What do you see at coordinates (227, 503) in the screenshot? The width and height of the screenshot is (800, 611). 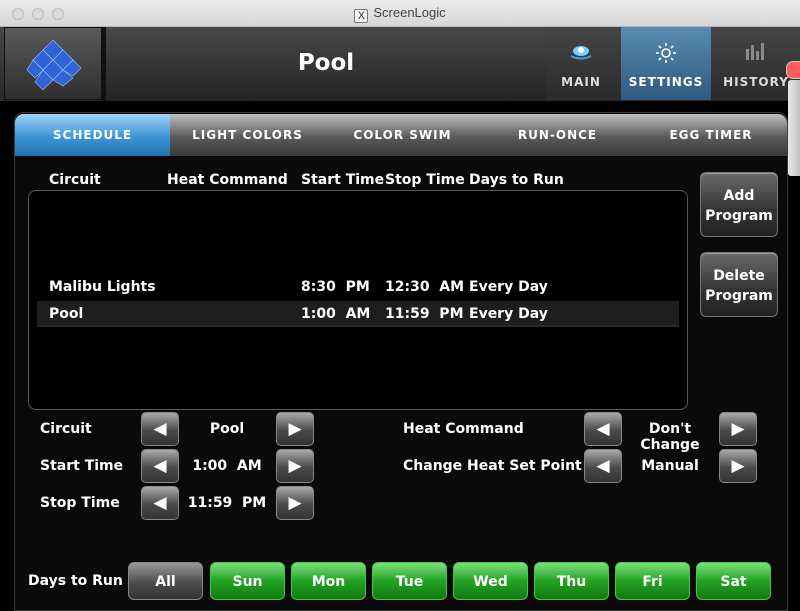 I see `stop-time-value: 11:59 PM` at bounding box center [227, 503].